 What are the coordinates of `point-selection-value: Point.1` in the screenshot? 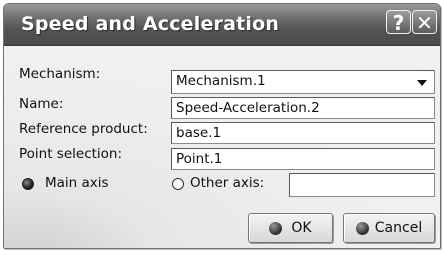 It's located at (199, 159).